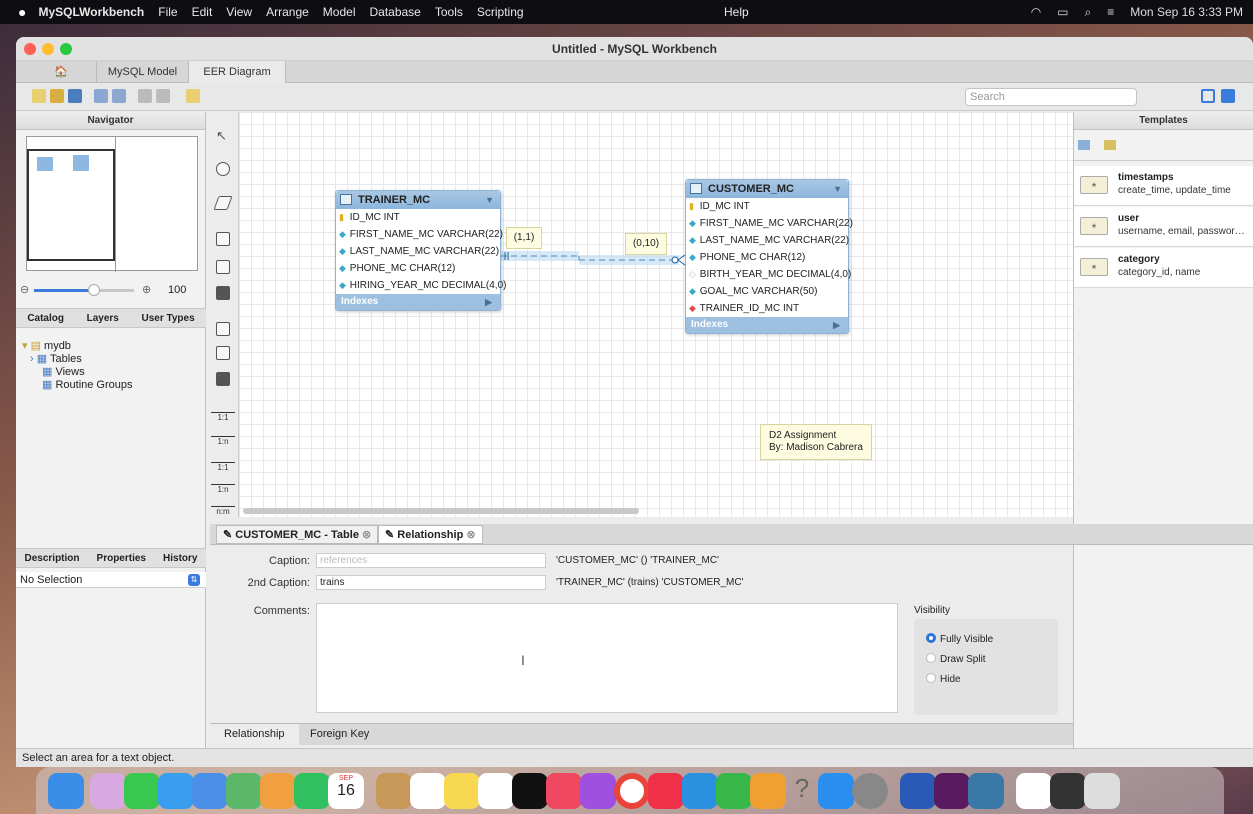 The height and width of the screenshot is (814, 1253). What do you see at coordinates (111, 385) in the screenshot?
I see `tree-routines: ▦ Routine Groups` at bounding box center [111, 385].